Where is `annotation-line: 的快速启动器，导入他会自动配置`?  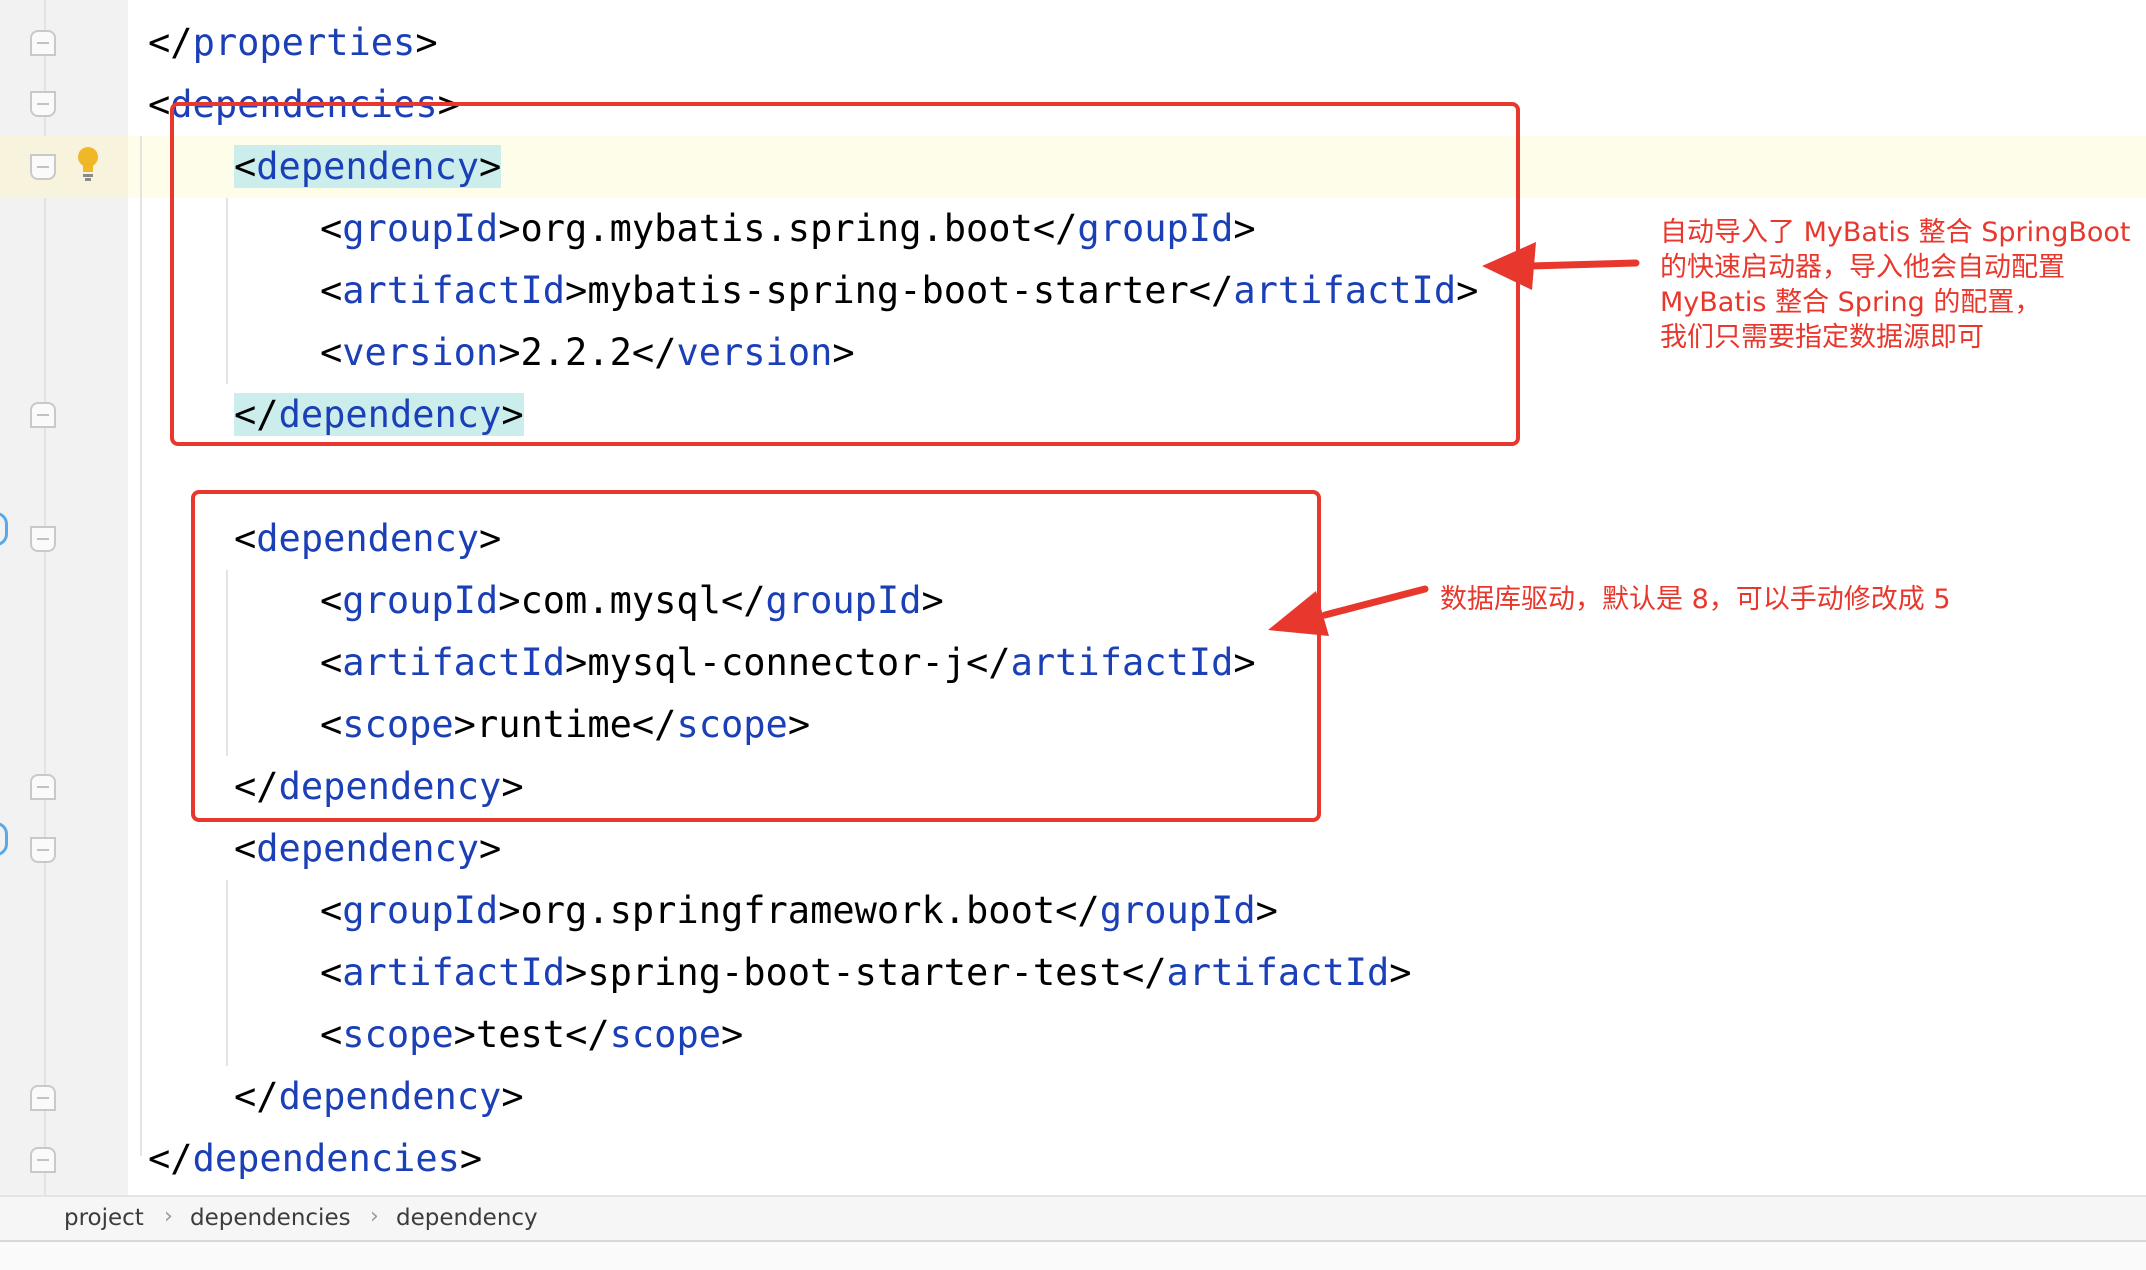 annotation-line: 的快速启动器，导入他会自动配置 is located at coordinates (1862, 267).